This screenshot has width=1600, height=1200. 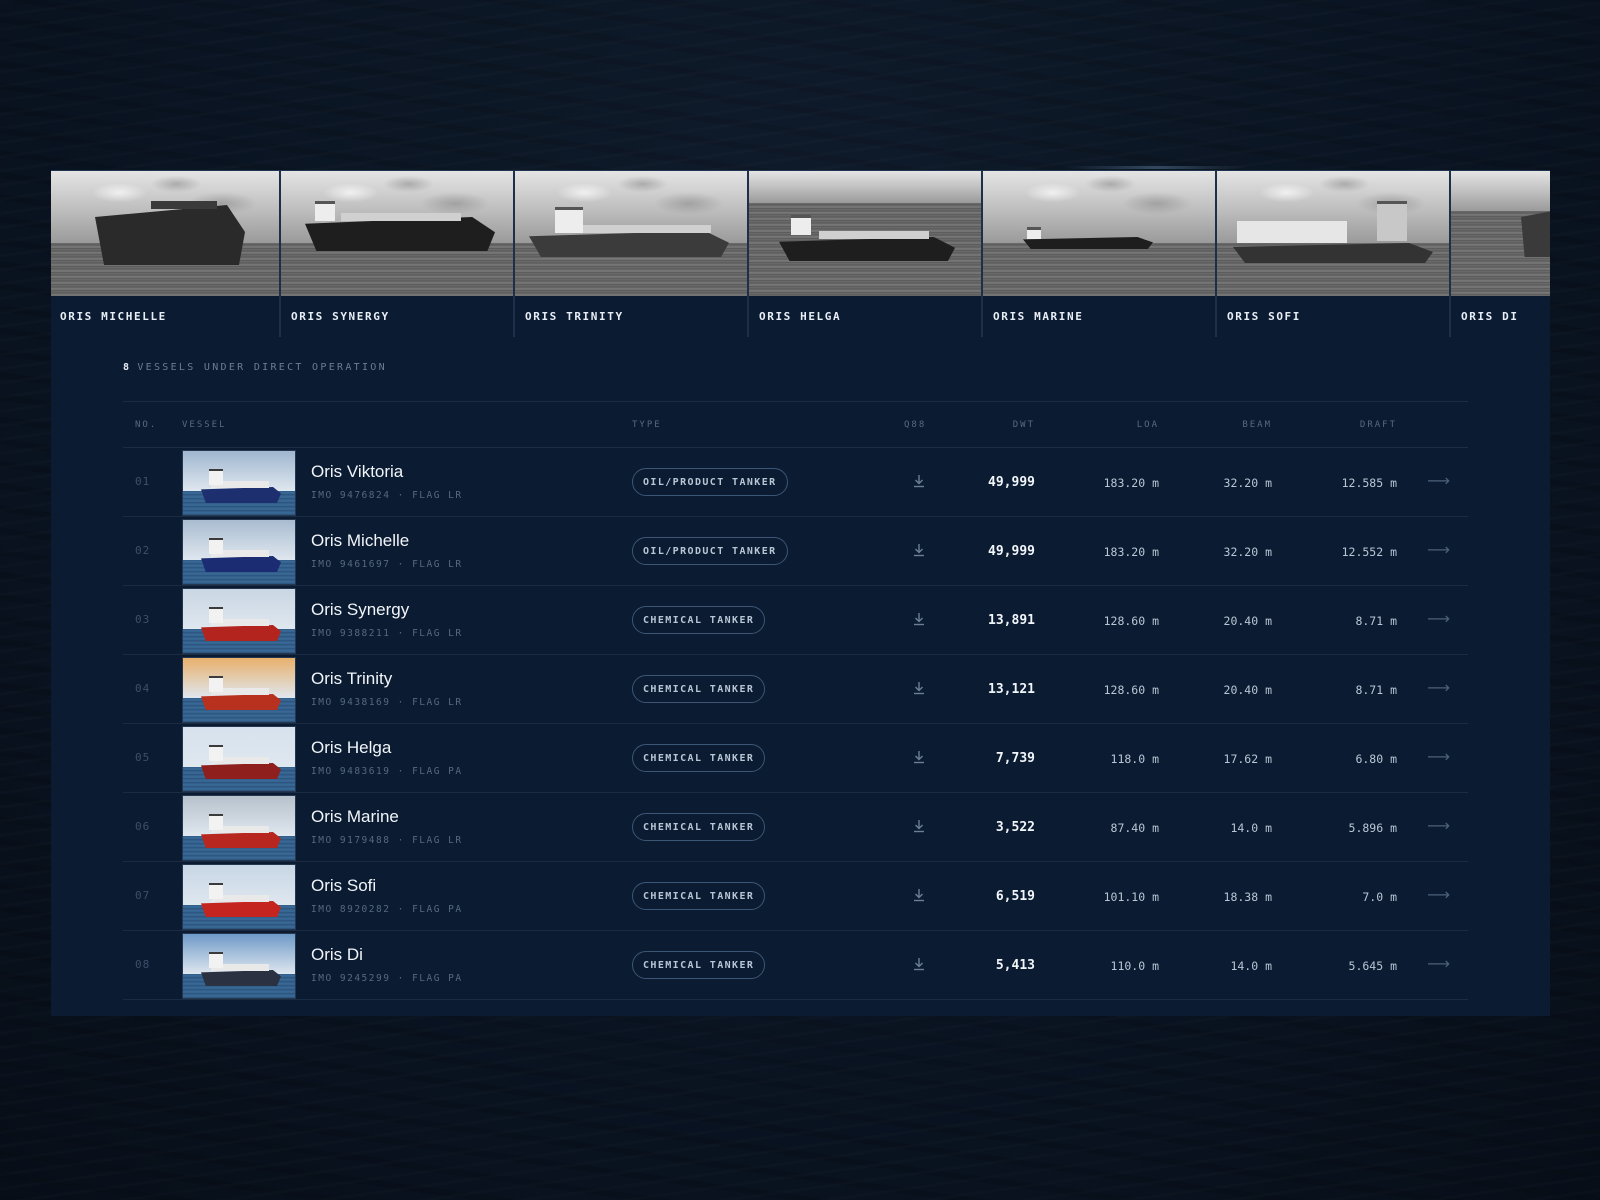 I want to click on gallery-card: ORIS MARINE, so click(x=1100, y=254).